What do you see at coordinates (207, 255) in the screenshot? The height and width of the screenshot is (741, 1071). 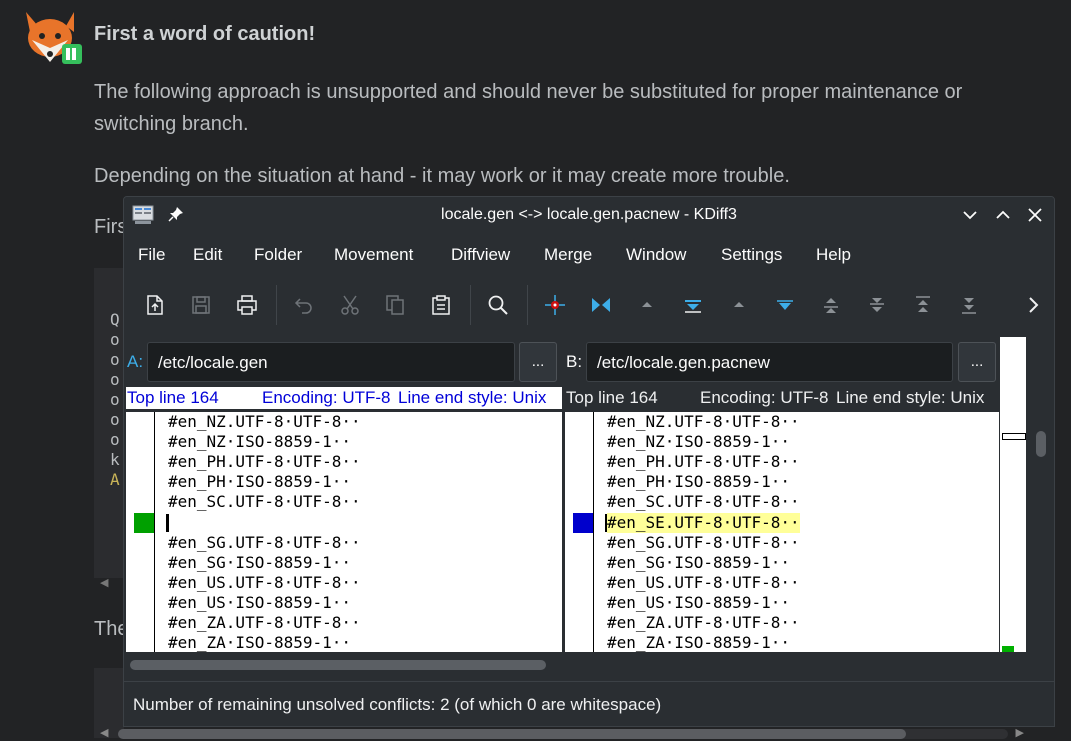 I see `menu-edit: Edit` at bounding box center [207, 255].